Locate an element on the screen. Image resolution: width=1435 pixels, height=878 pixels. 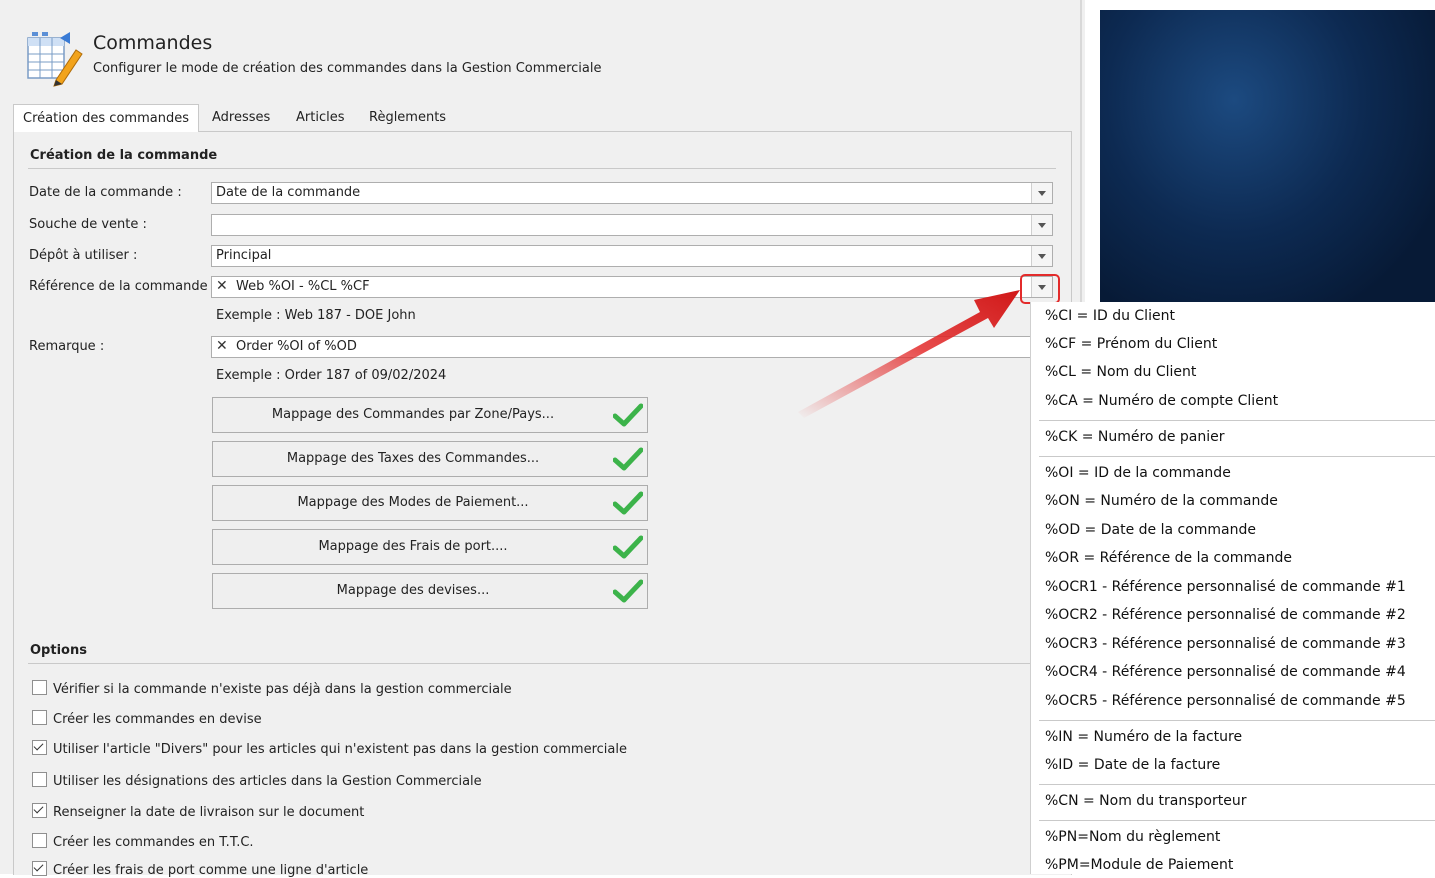
souche-vente-select is located at coordinates (632, 225).